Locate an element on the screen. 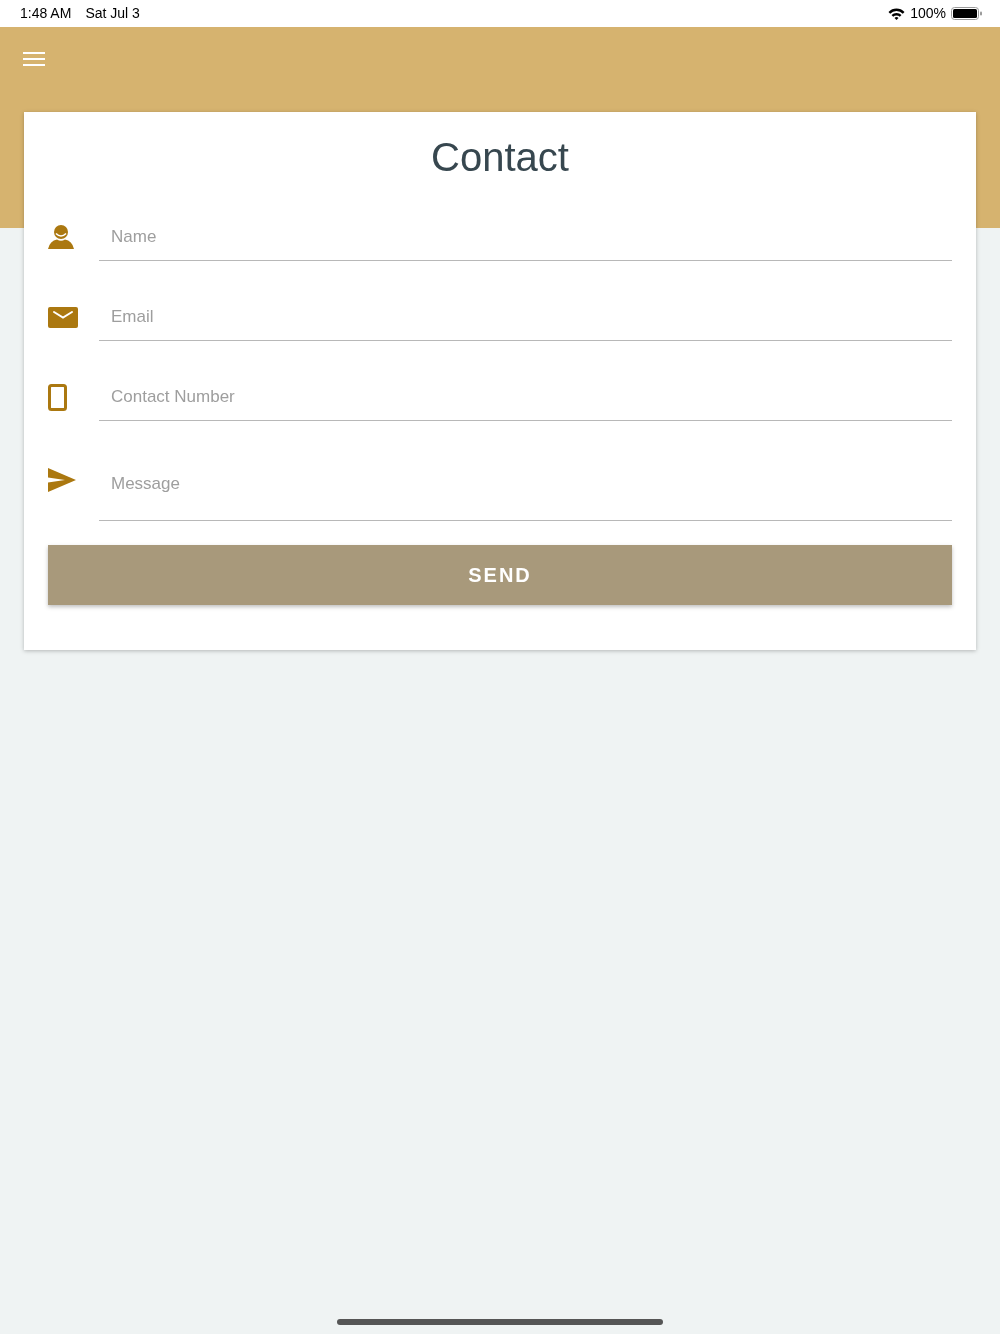 The width and height of the screenshot is (1000, 1334). status-time: 1:48 AM is located at coordinates (46, 13).